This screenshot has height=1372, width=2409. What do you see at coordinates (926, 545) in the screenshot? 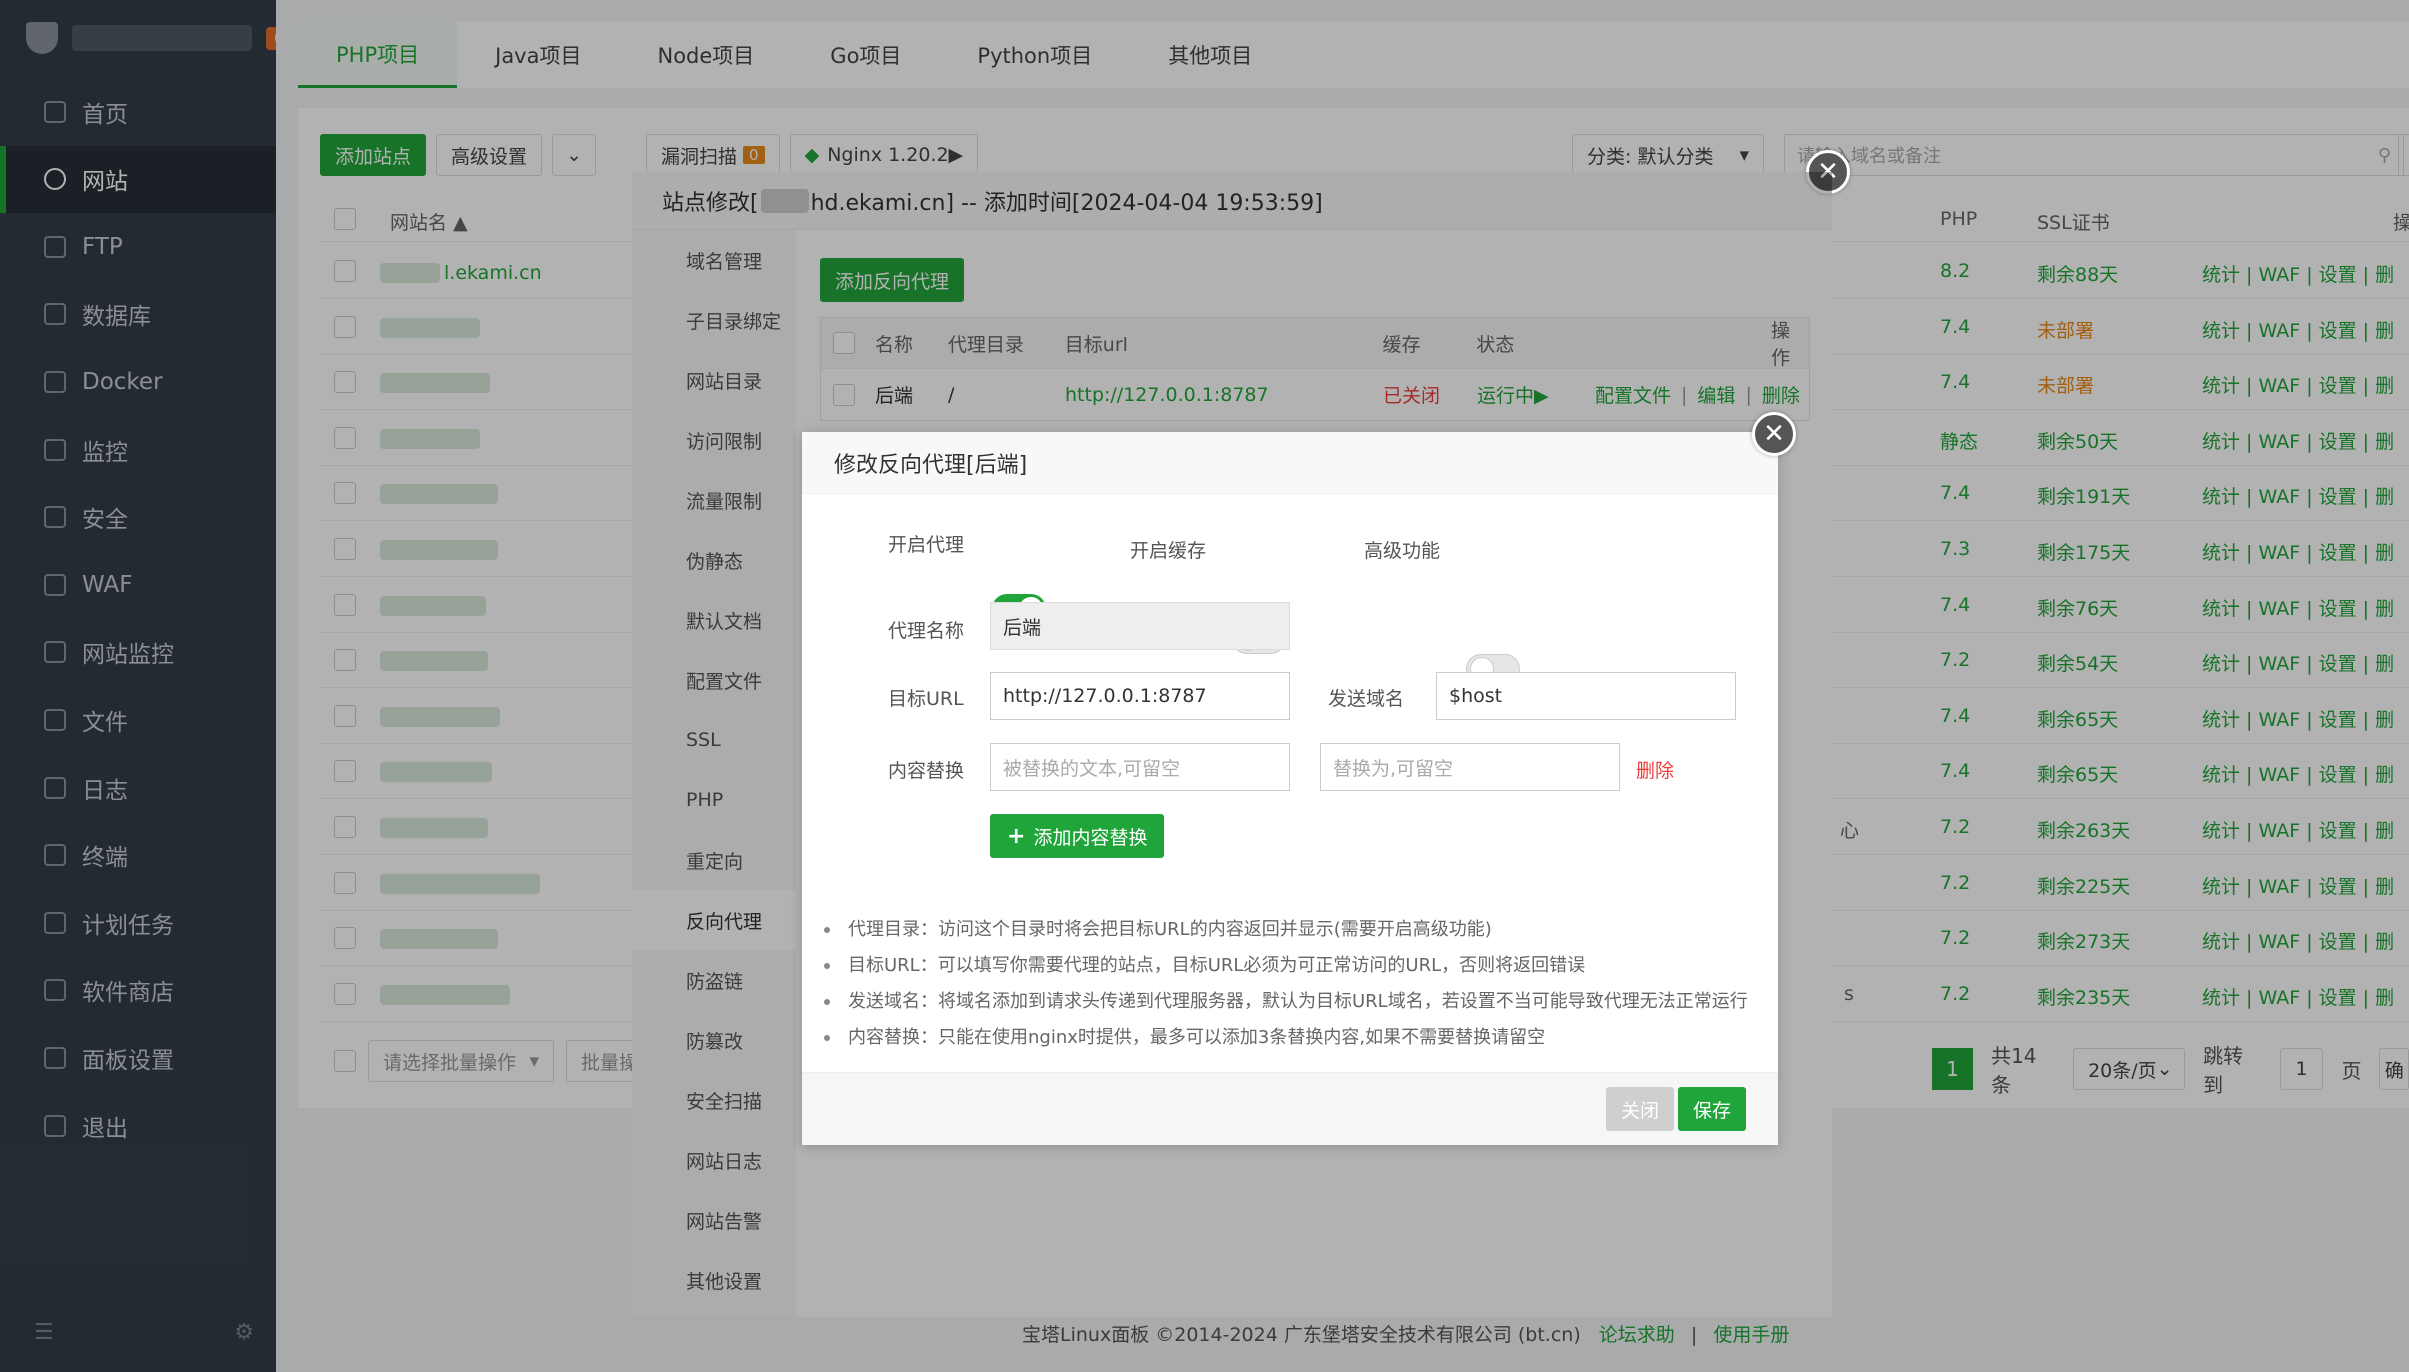
I see `enable-proxy-label: 开启代理` at bounding box center [926, 545].